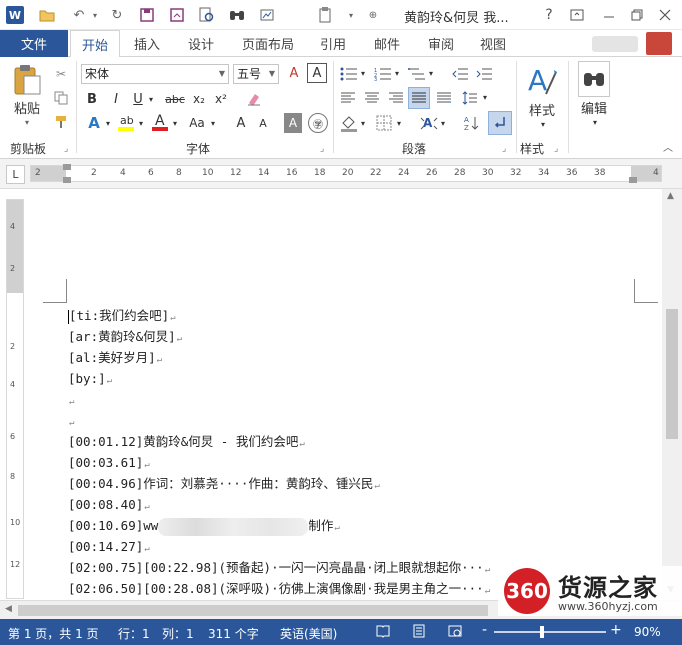 The image size is (682, 645). Describe the element at coordinates (141, 123) in the screenshot. I see `highlight-dropdown-icon: ▾` at that location.